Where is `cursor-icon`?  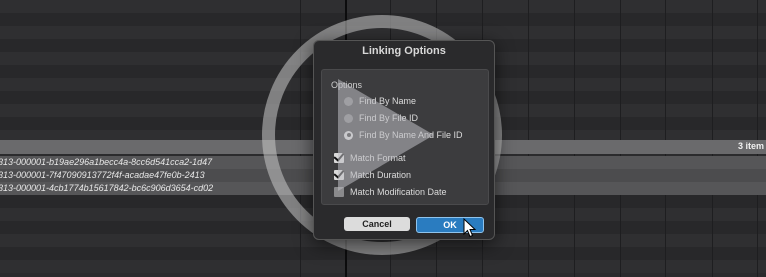
cursor-icon is located at coordinates (470, 228).